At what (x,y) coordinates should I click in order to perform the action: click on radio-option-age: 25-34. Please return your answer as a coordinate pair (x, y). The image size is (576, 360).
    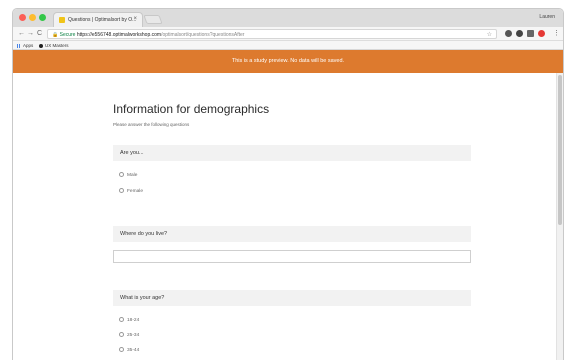
    Looking at the image, I should click on (129, 335).